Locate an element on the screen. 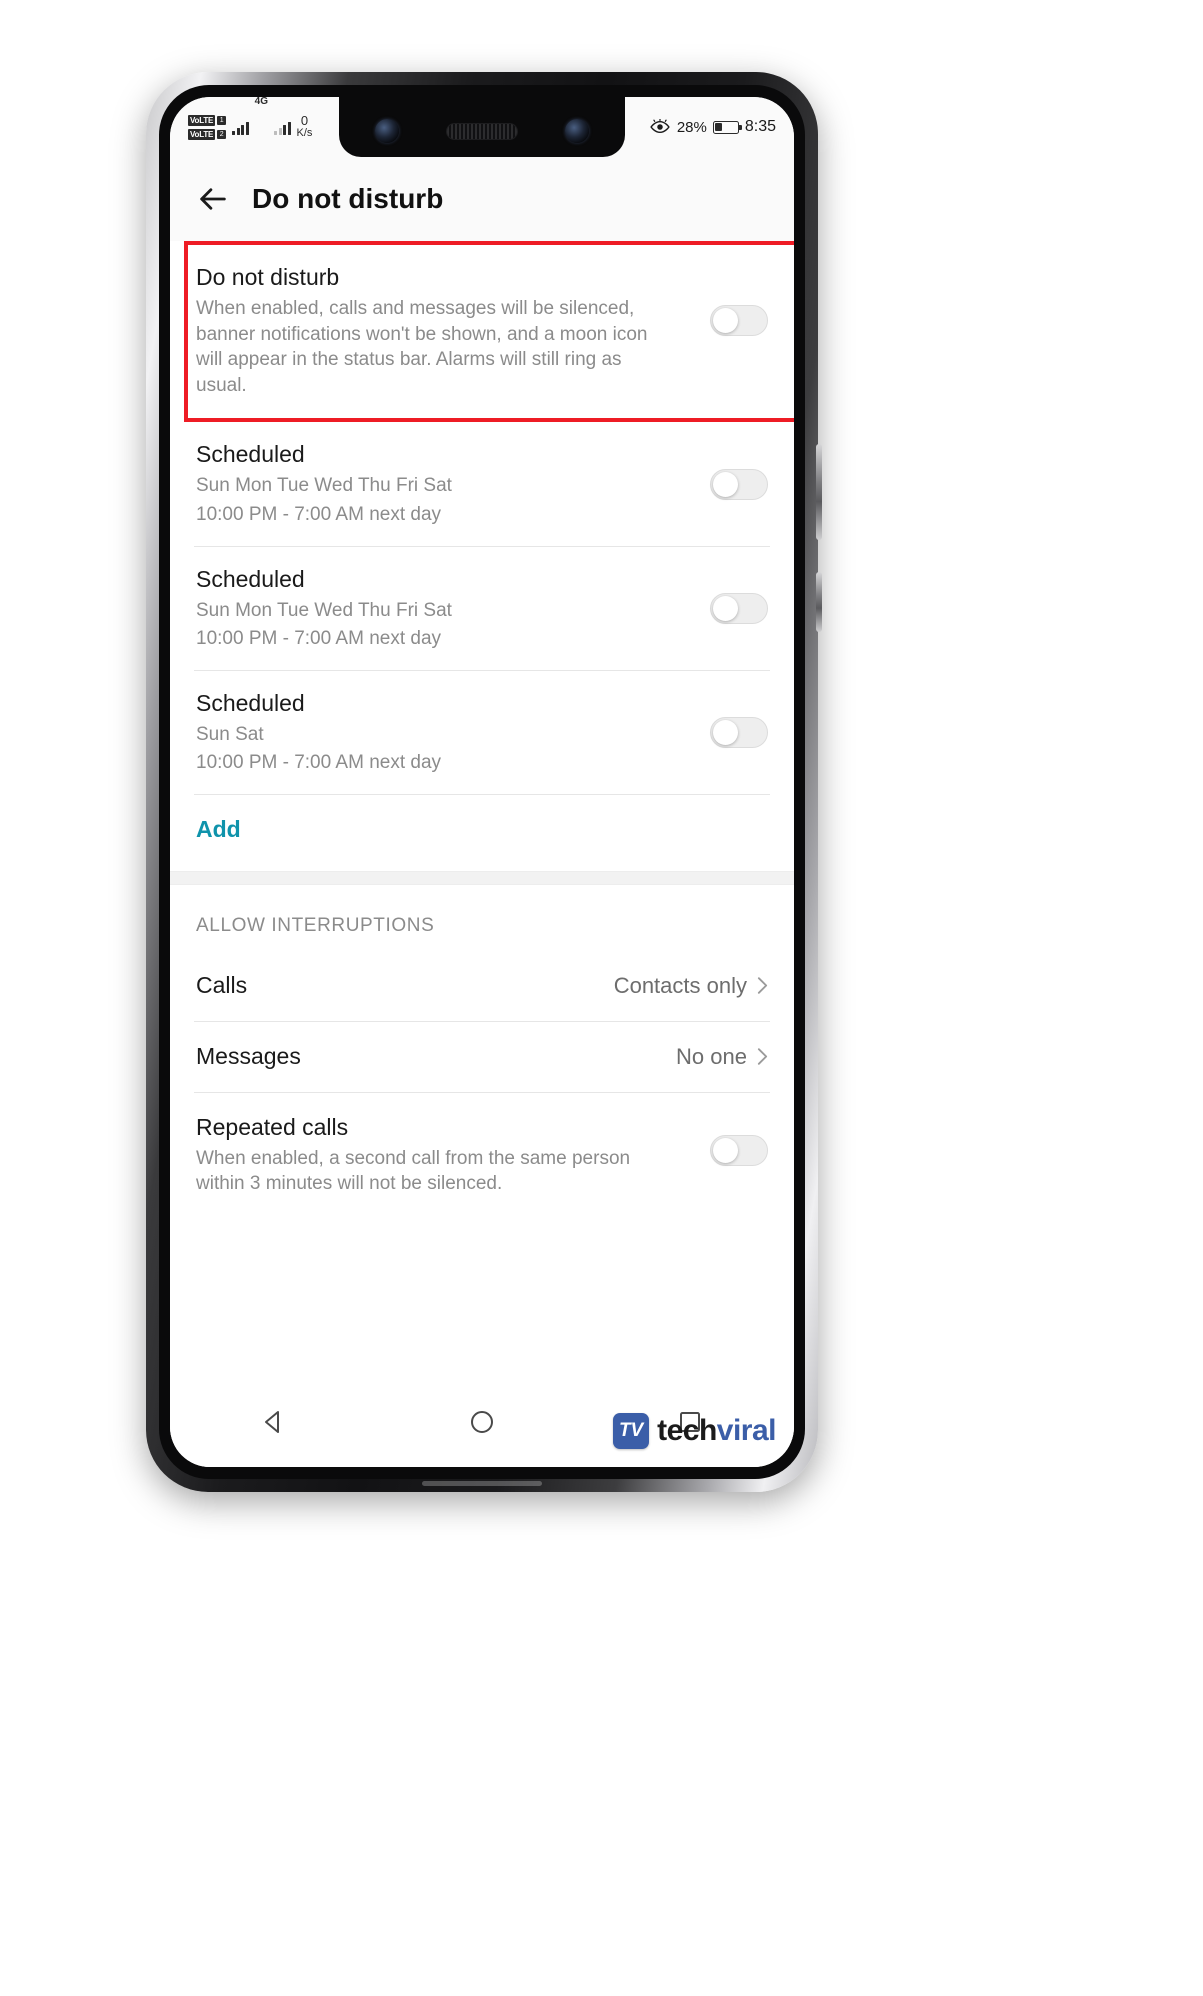 Image resolution: width=1203 pixels, height=1996 pixels. battery-icon is located at coordinates (727, 127).